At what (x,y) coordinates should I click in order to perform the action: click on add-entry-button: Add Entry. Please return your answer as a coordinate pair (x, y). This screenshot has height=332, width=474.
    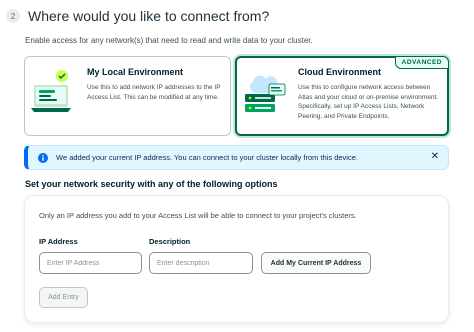
    Looking at the image, I should click on (63, 297).